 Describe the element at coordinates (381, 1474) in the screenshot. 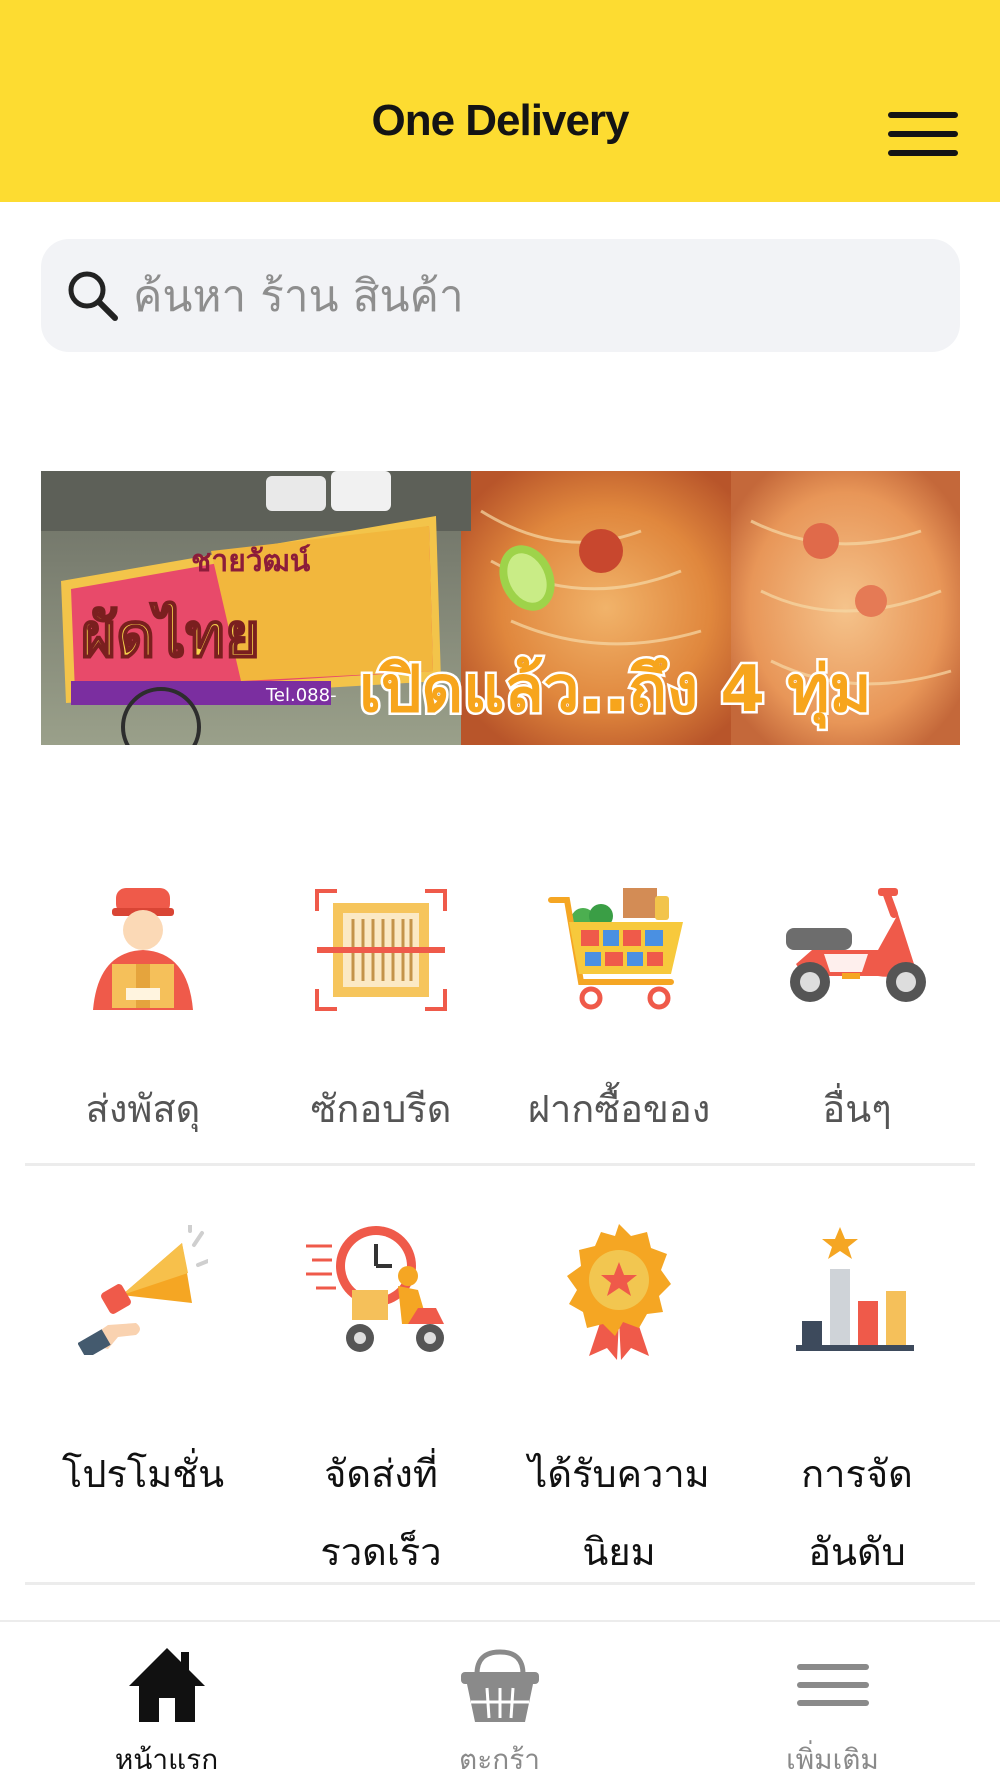

I see `category-label-line1: จัดส่งที่` at that location.